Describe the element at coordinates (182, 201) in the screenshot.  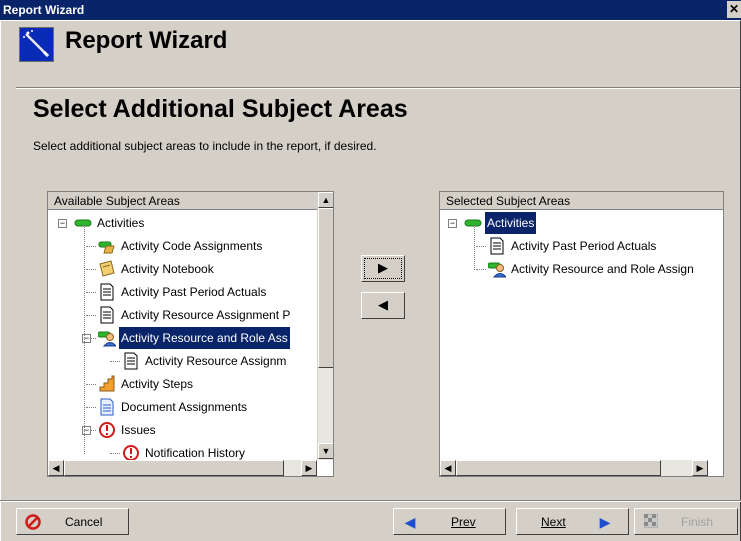
I see `available-header: Available Subject Areas` at that location.